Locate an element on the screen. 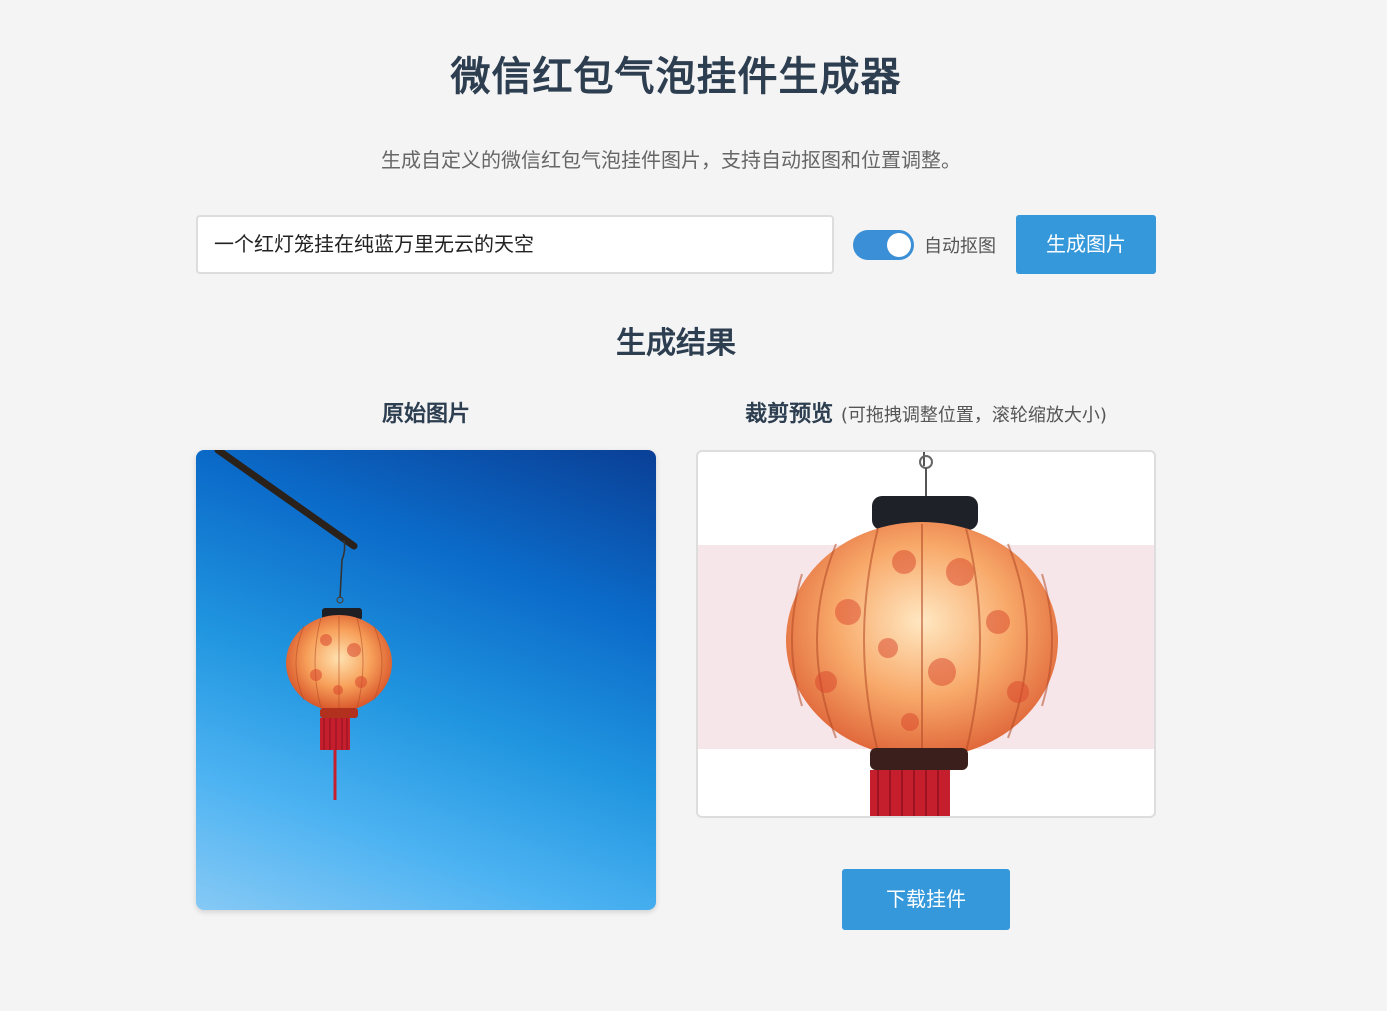 The height and width of the screenshot is (1011, 1387). page-title: 微信红包气泡挂件生成器 is located at coordinates (676, 77).